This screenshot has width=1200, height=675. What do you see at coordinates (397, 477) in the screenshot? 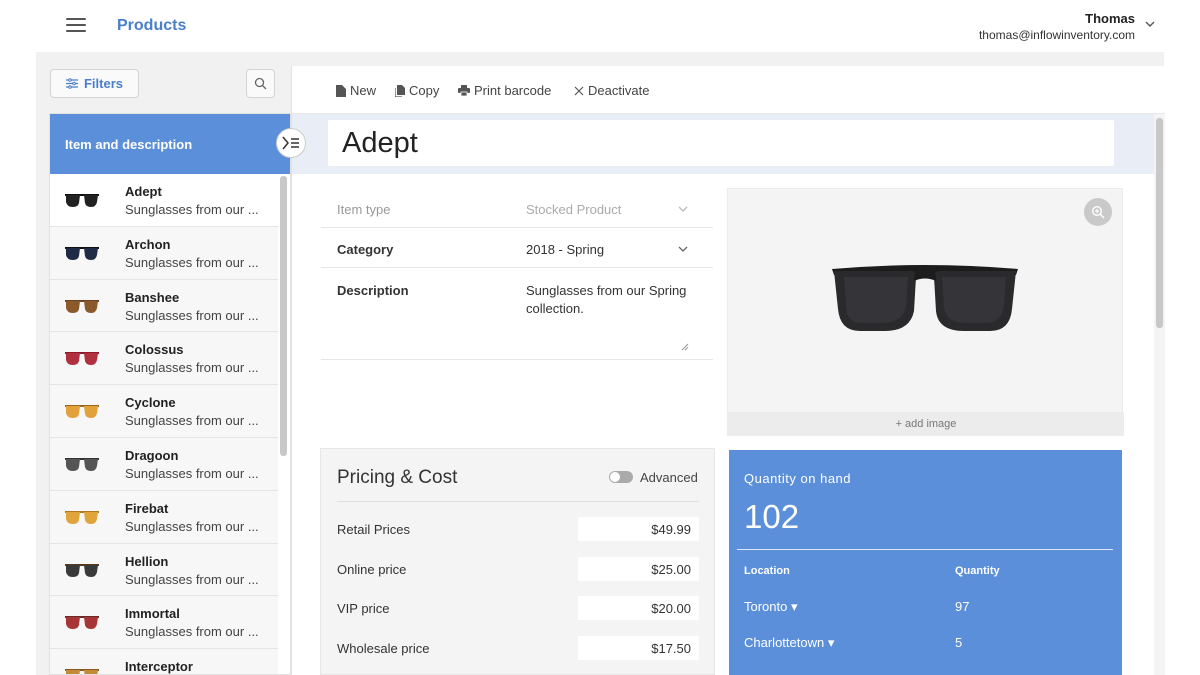
I see `pricing-title: Pricing & Cost` at bounding box center [397, 477].